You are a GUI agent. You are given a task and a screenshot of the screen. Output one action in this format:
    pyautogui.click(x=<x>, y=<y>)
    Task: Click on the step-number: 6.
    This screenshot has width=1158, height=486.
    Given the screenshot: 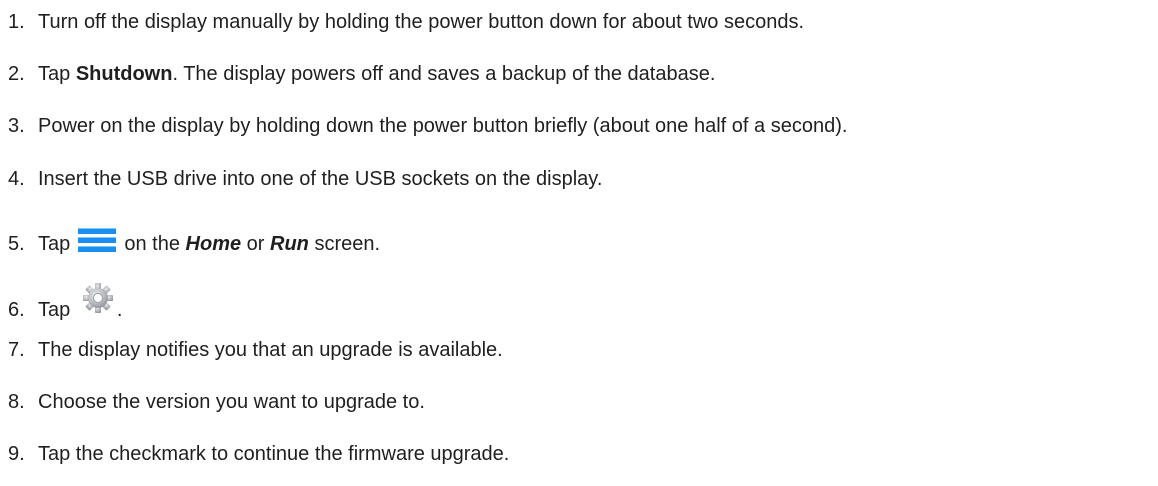 What is the action you would take?
    pyautogui.click(x=16, y=310)
    